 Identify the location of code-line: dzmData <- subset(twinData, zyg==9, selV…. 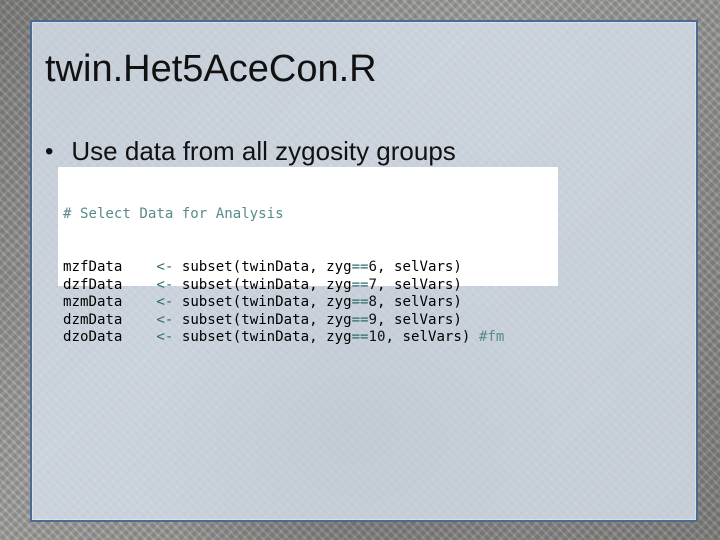
(307, 321).